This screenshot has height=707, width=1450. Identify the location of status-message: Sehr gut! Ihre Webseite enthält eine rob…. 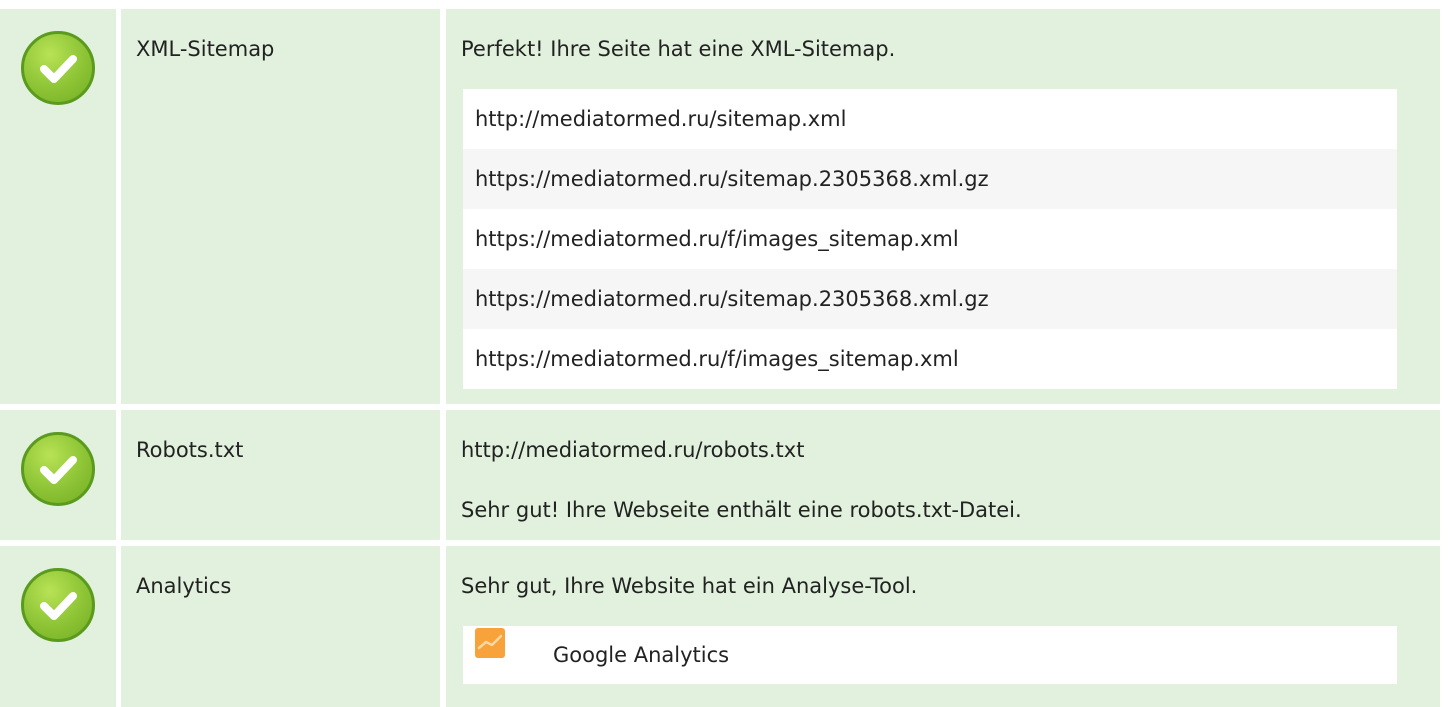
(741, 510).